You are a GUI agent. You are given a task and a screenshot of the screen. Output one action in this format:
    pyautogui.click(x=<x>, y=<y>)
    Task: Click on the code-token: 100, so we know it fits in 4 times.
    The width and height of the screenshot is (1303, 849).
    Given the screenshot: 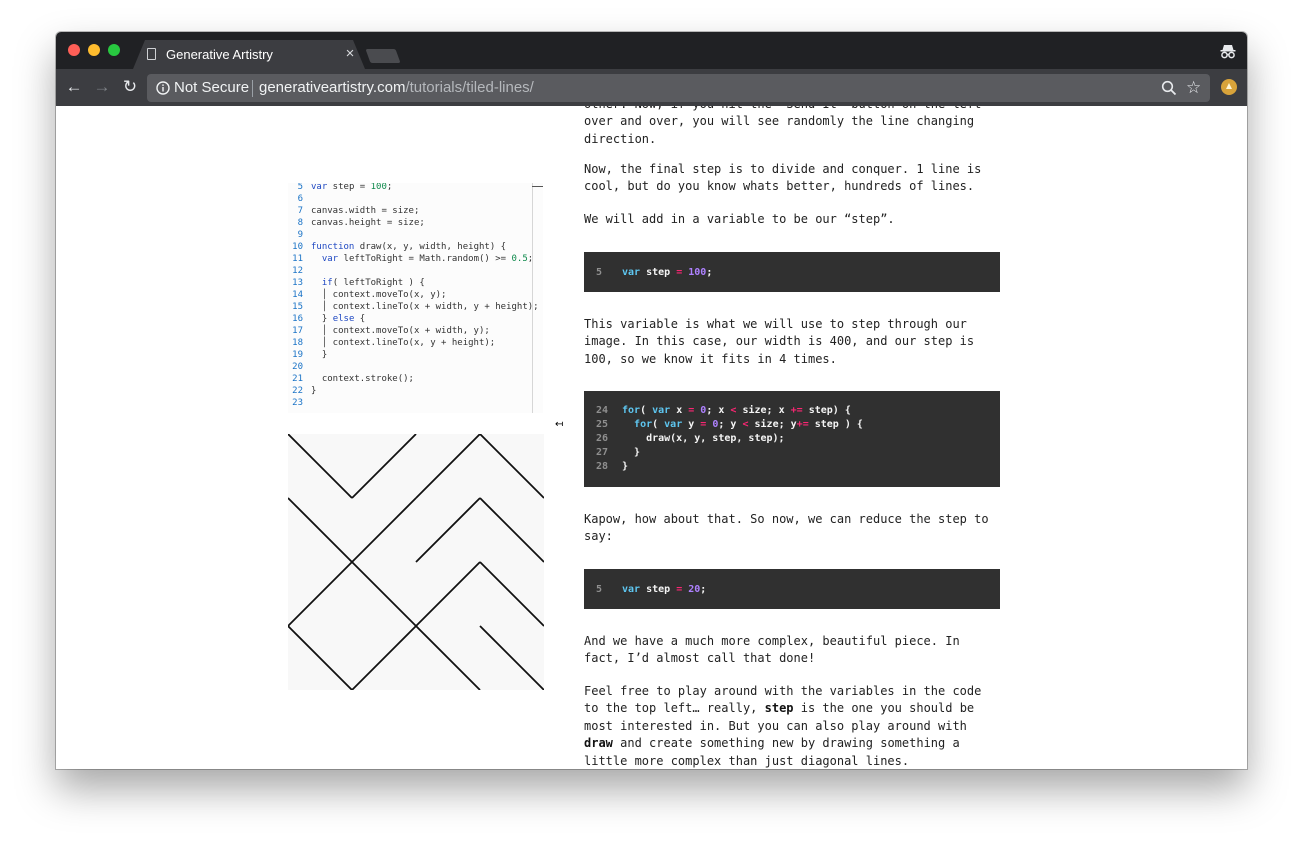 What is the action you would take?
    pyautogui.click(x=710, y=358)
    